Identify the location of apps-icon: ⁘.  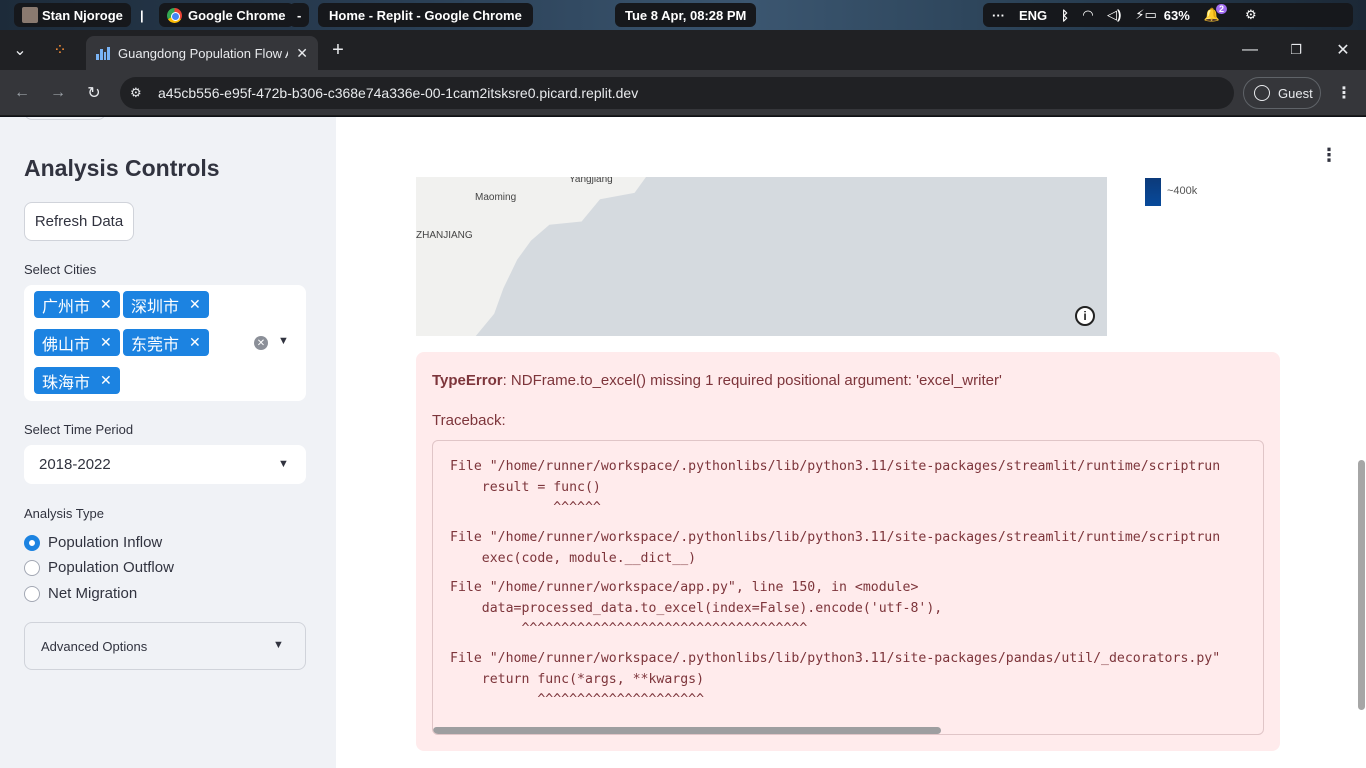
(60, 50).